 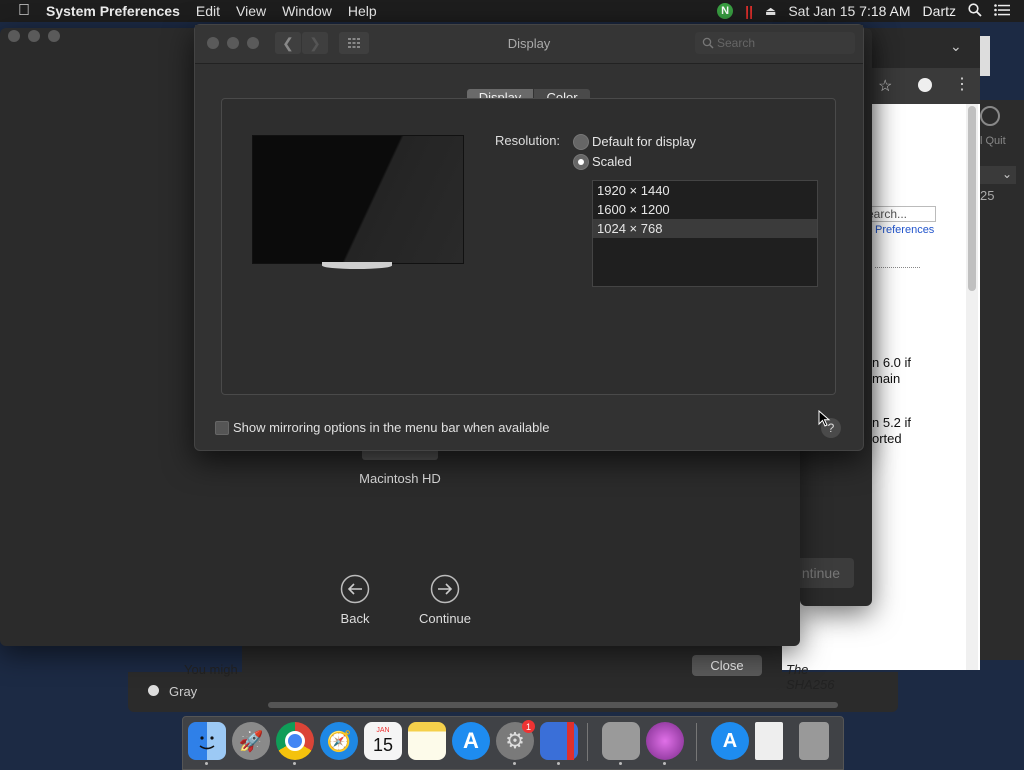 What do you see at coordinates (885, 86) in the screenshot?
I see `bookmark-star-icon: ☆` at bounding box center [885, 86].